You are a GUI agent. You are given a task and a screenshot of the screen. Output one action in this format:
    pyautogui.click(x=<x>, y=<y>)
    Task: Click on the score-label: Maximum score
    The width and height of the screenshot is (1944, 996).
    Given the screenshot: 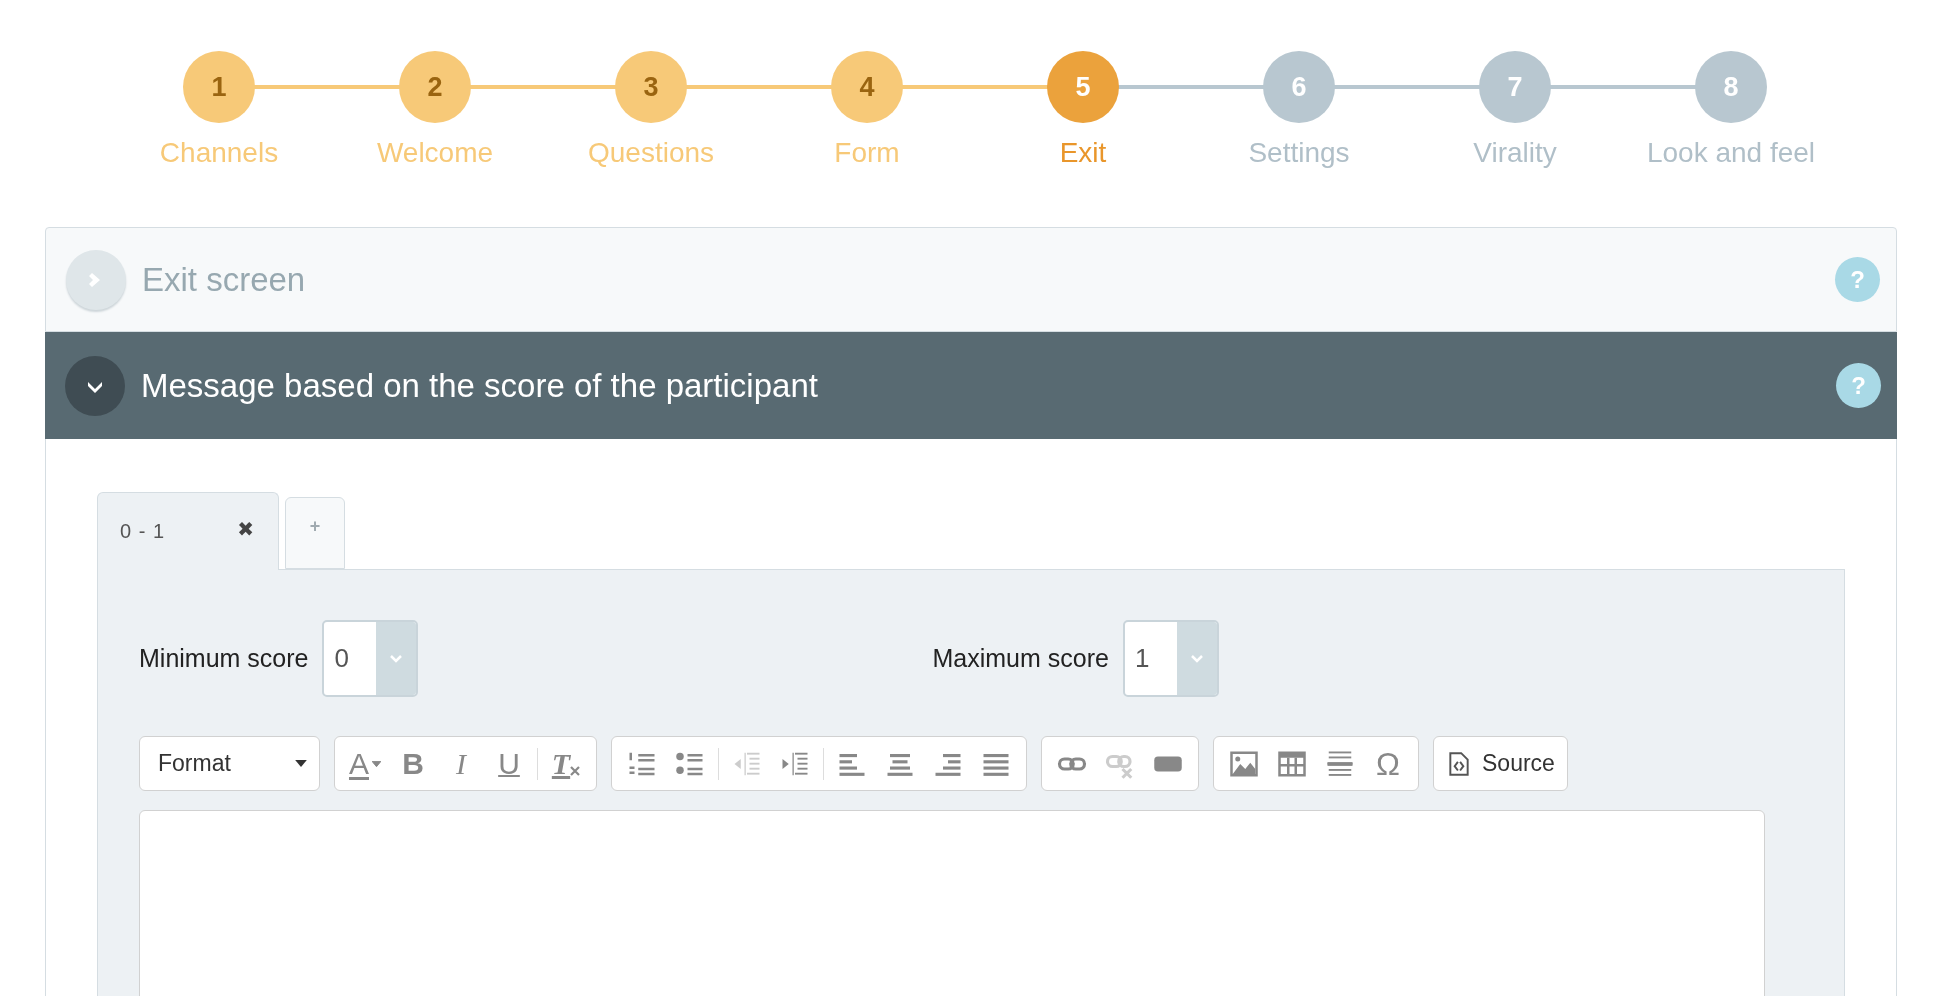 What is the action you would take?
    pyautogui.click(x=1020, y=658)
    